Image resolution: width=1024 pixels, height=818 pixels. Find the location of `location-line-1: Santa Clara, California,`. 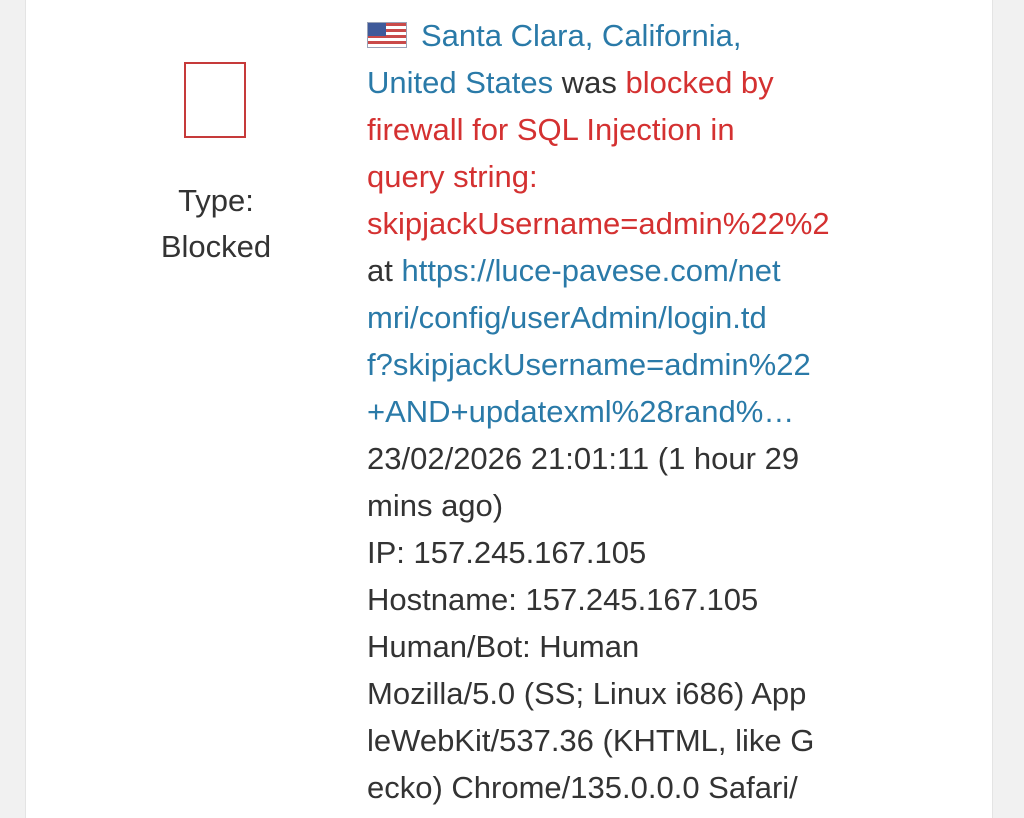

location-line-1: Santa Clara, California, is located at coordinates (627, 35).